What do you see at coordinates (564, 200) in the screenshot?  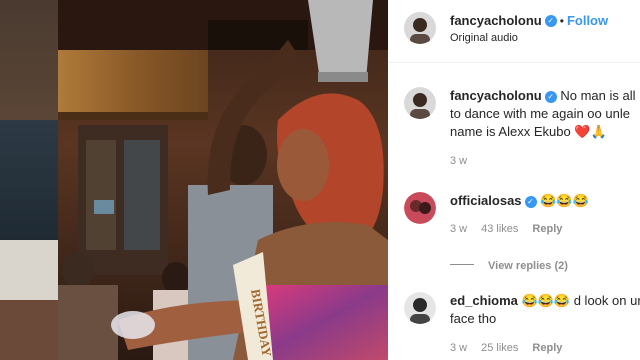 I see `comment-body: 😂😂😂` at bounding box center [564, 200].